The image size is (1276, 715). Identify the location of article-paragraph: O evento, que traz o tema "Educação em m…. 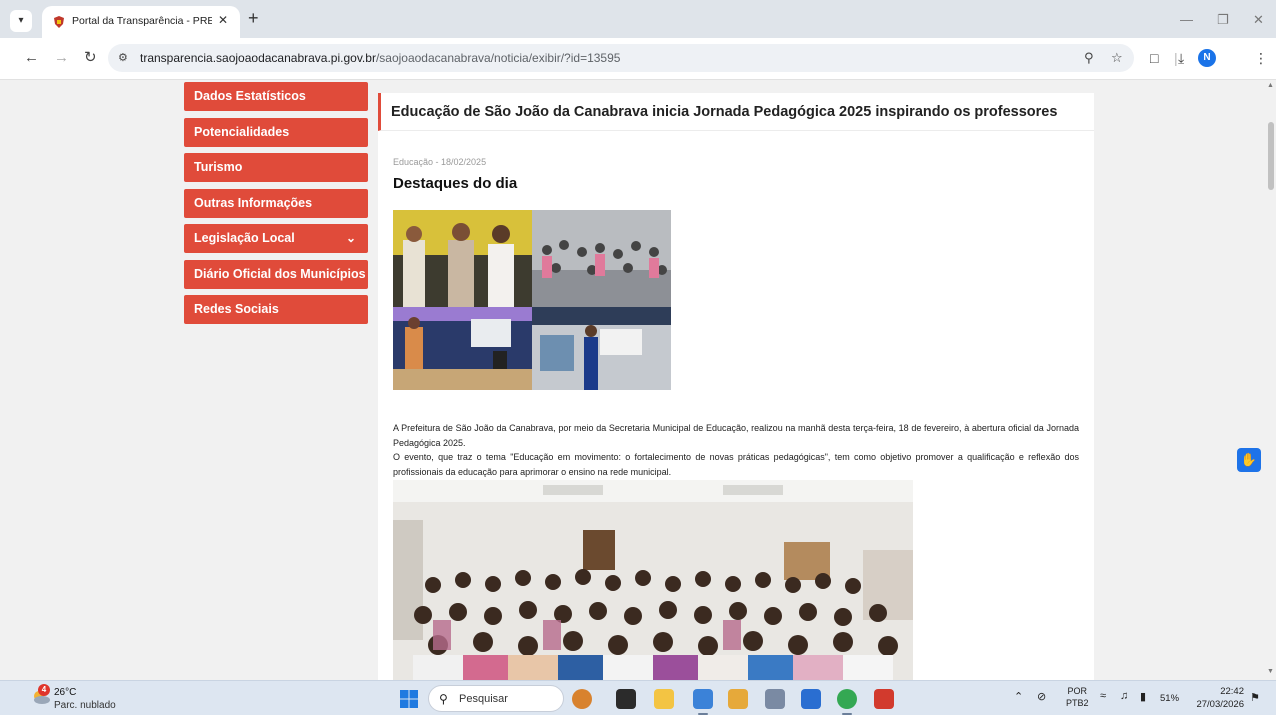
(736, 464).